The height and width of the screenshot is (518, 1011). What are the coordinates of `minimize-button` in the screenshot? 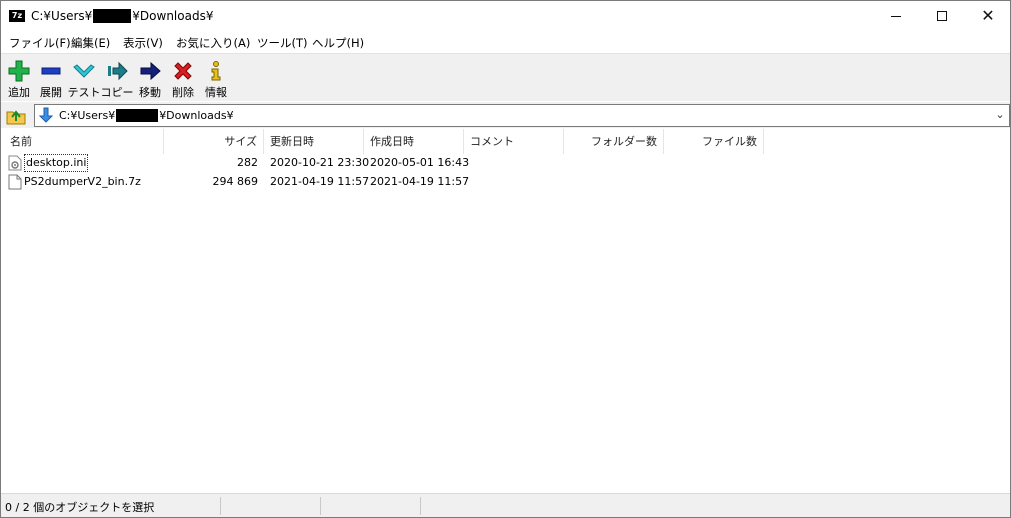 It's located at (896, 16).